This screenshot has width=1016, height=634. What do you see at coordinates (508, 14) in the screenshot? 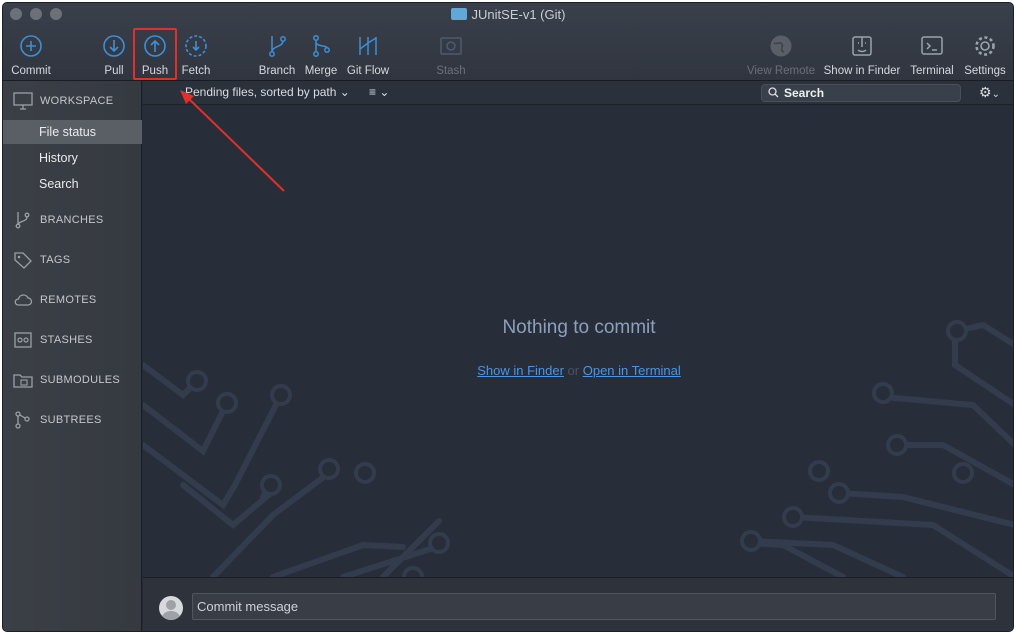
I see `window-title: JUnitSE-v1 (Git)` at bounding box center [508, 14].